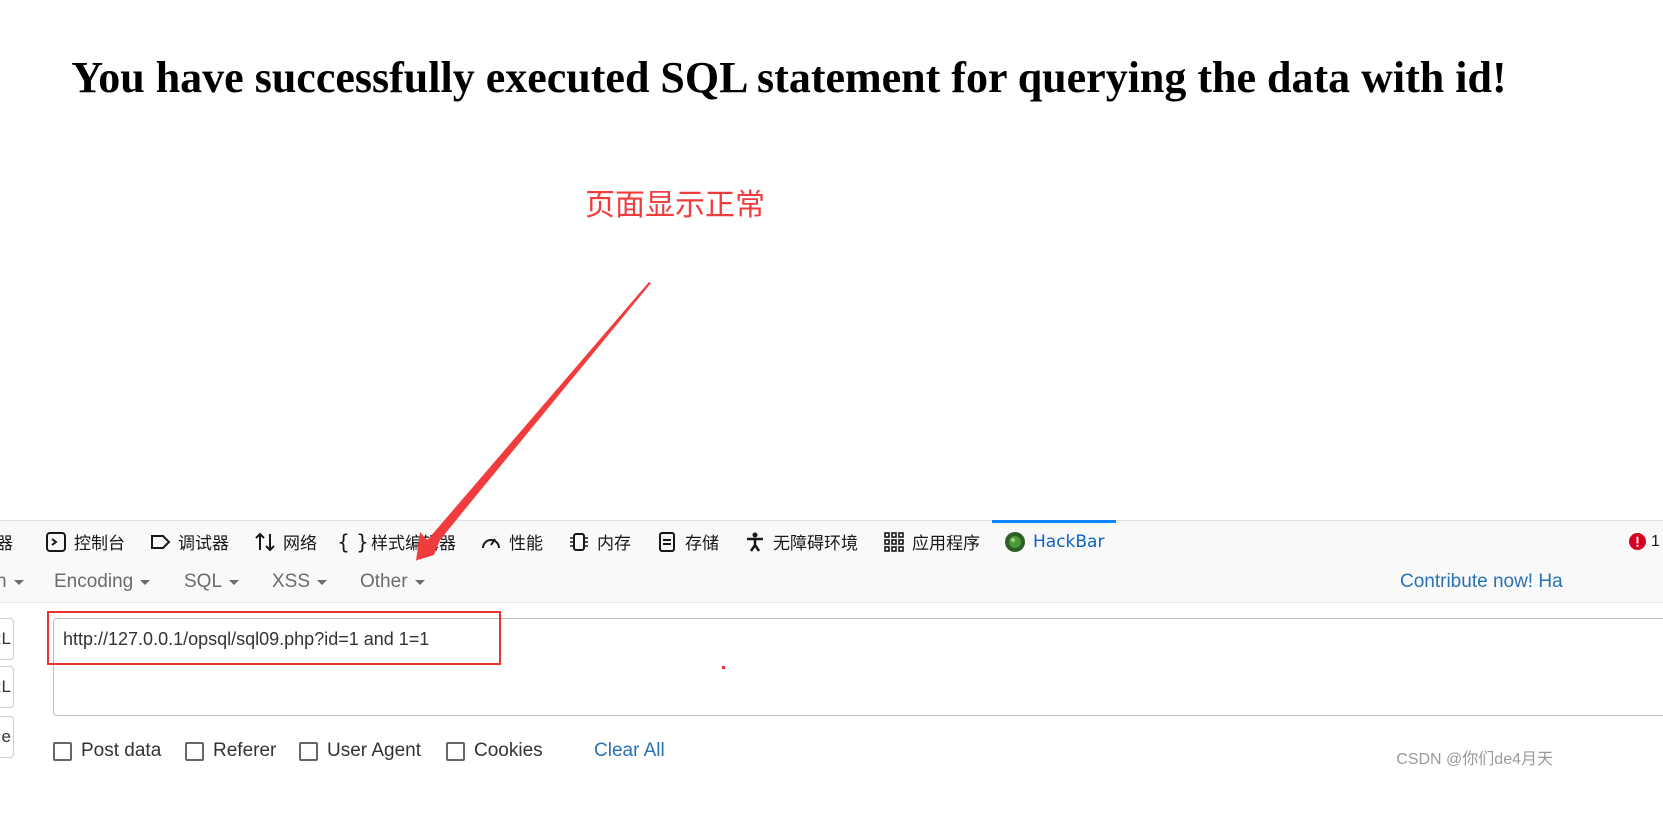  Describe the element at coordinates (203, 544) in the screenshot. I see `tab-label: 调试器` at that location.